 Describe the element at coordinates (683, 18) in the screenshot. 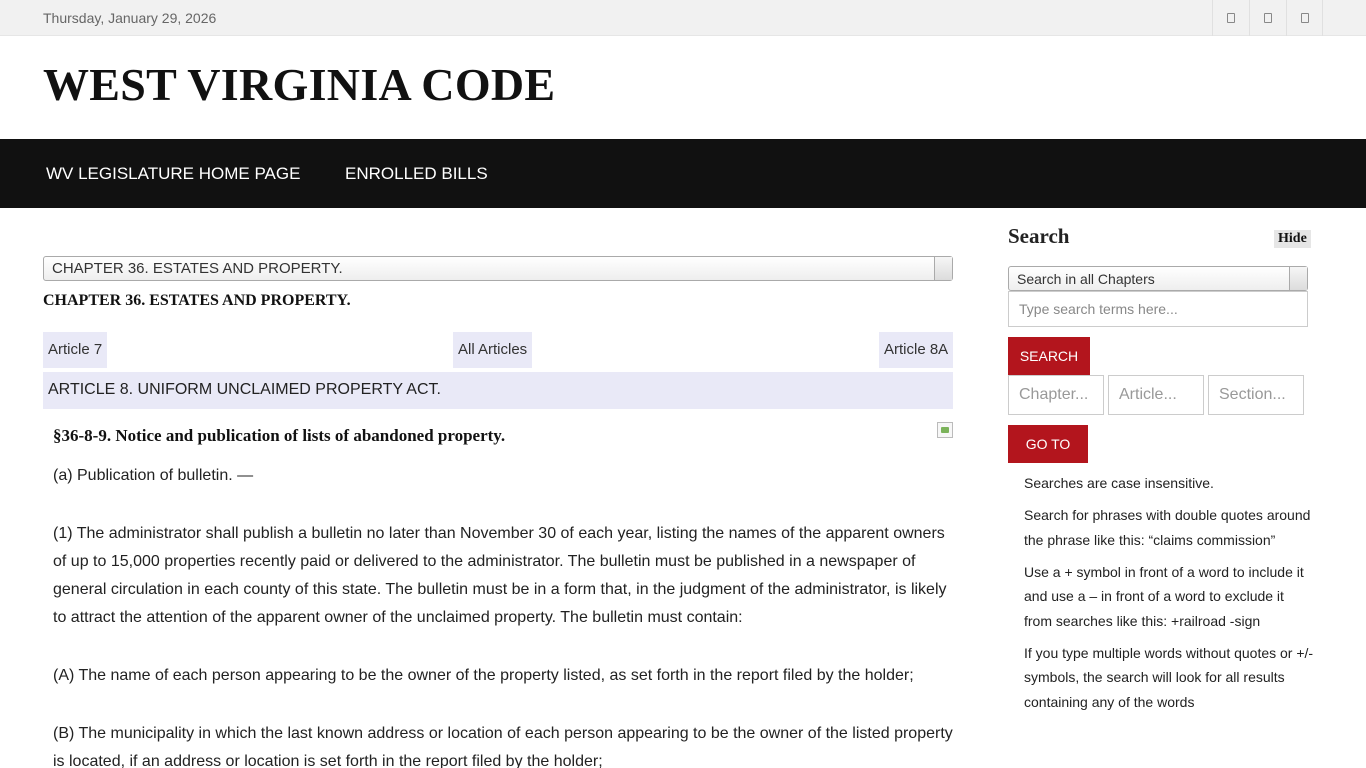

I see `top-bar: Thursday, January 29, 2026` at that location.